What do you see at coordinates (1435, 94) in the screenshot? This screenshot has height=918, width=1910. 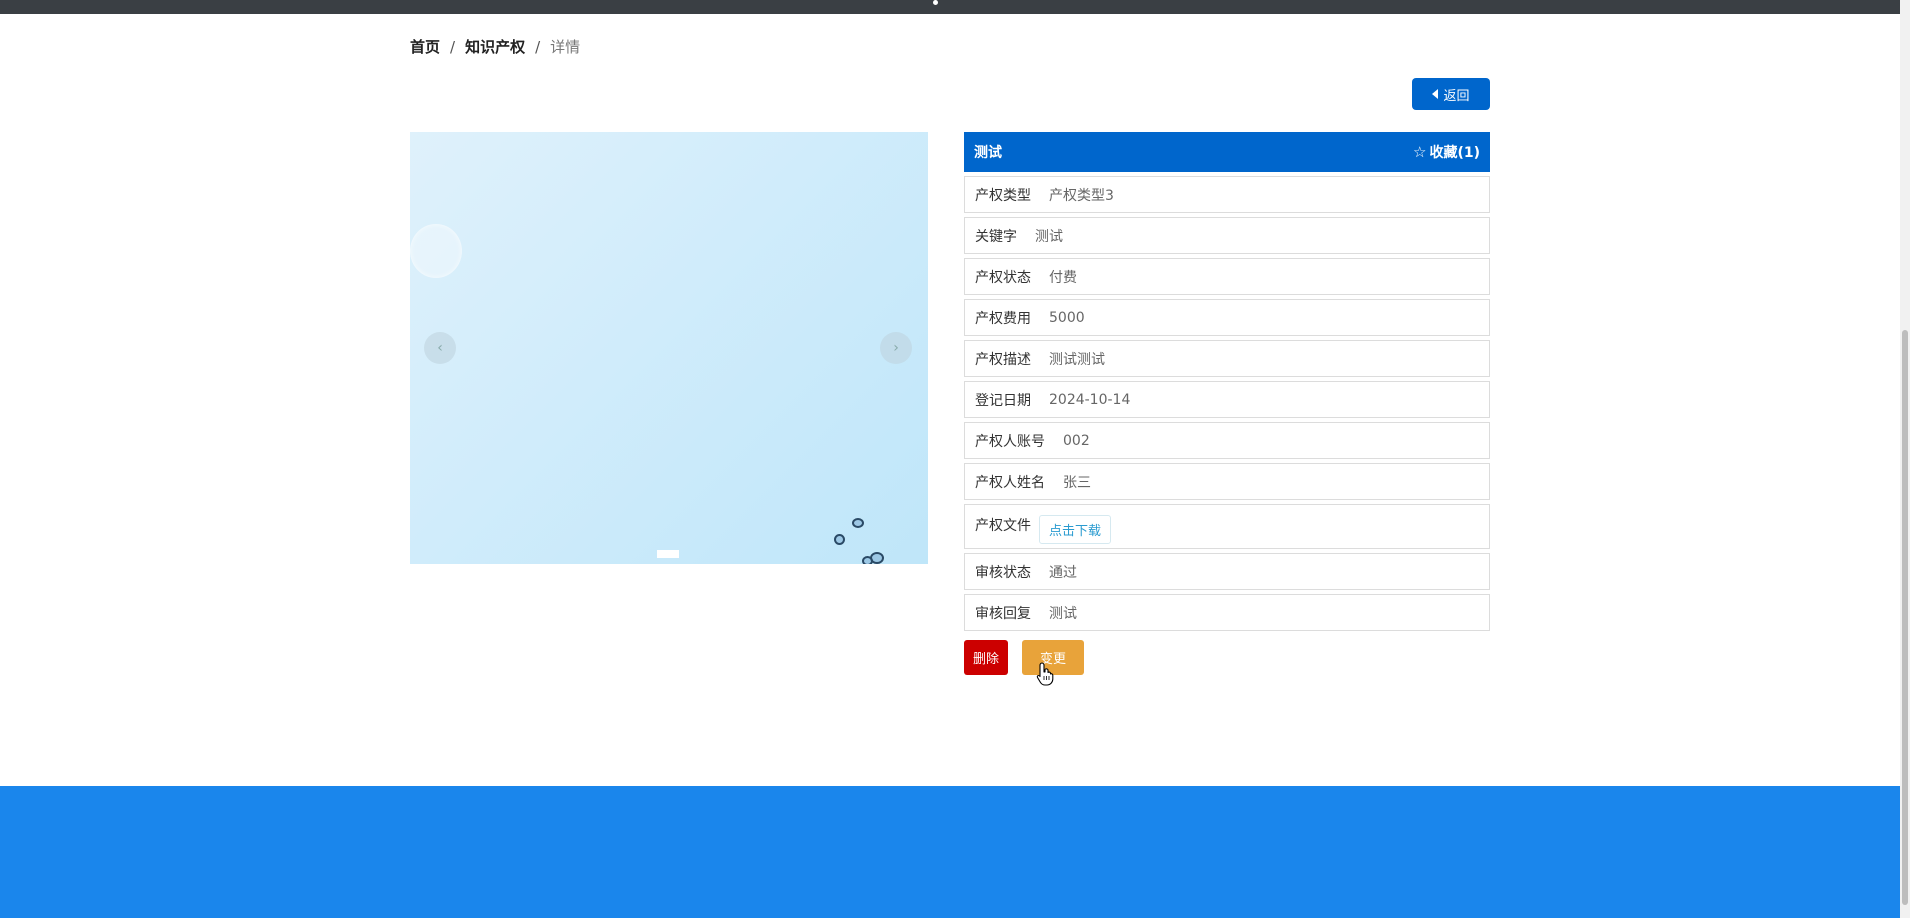 I see `caret-left-icon` at bounding box center [1435, 94].